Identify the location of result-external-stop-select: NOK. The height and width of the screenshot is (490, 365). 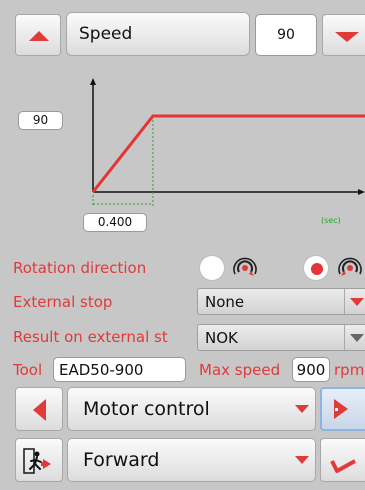
(281, 337).